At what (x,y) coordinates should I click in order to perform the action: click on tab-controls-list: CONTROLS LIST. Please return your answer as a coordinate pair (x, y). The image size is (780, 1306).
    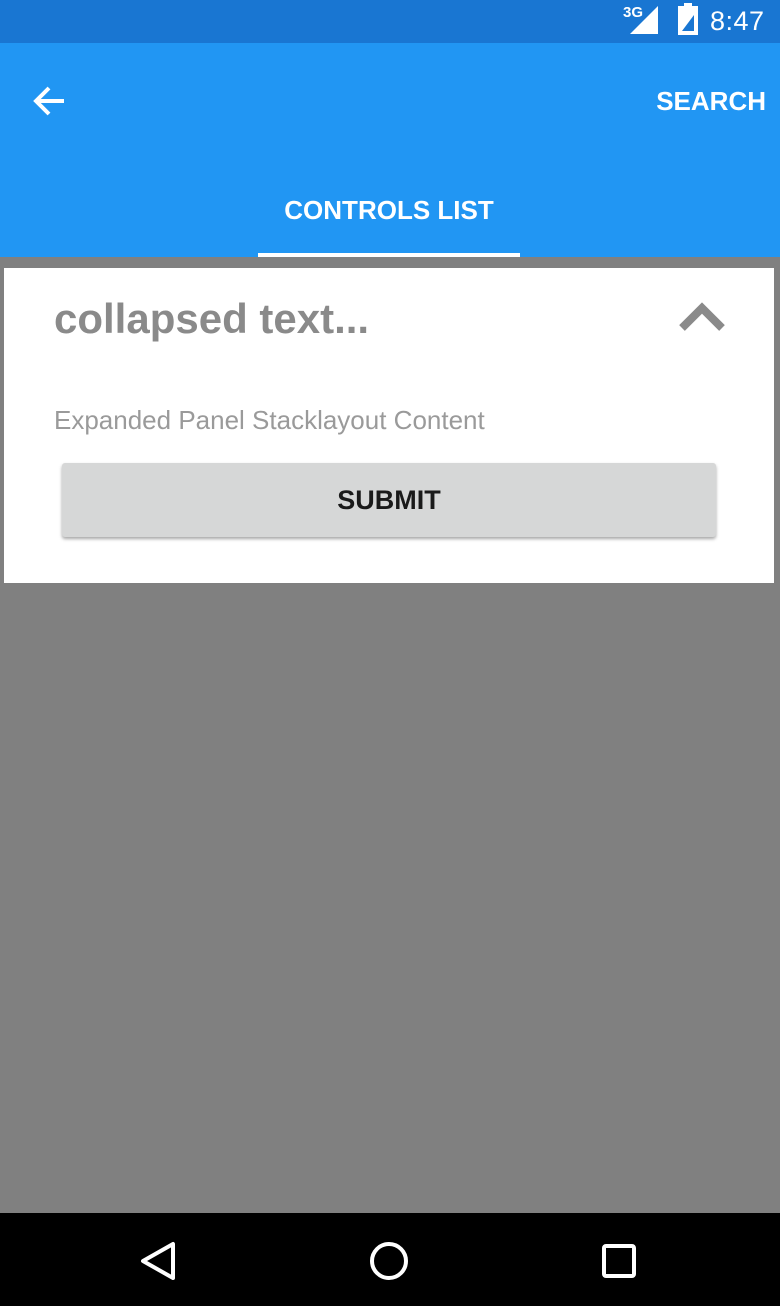
    Looking at the image, I should click on (389, 210).